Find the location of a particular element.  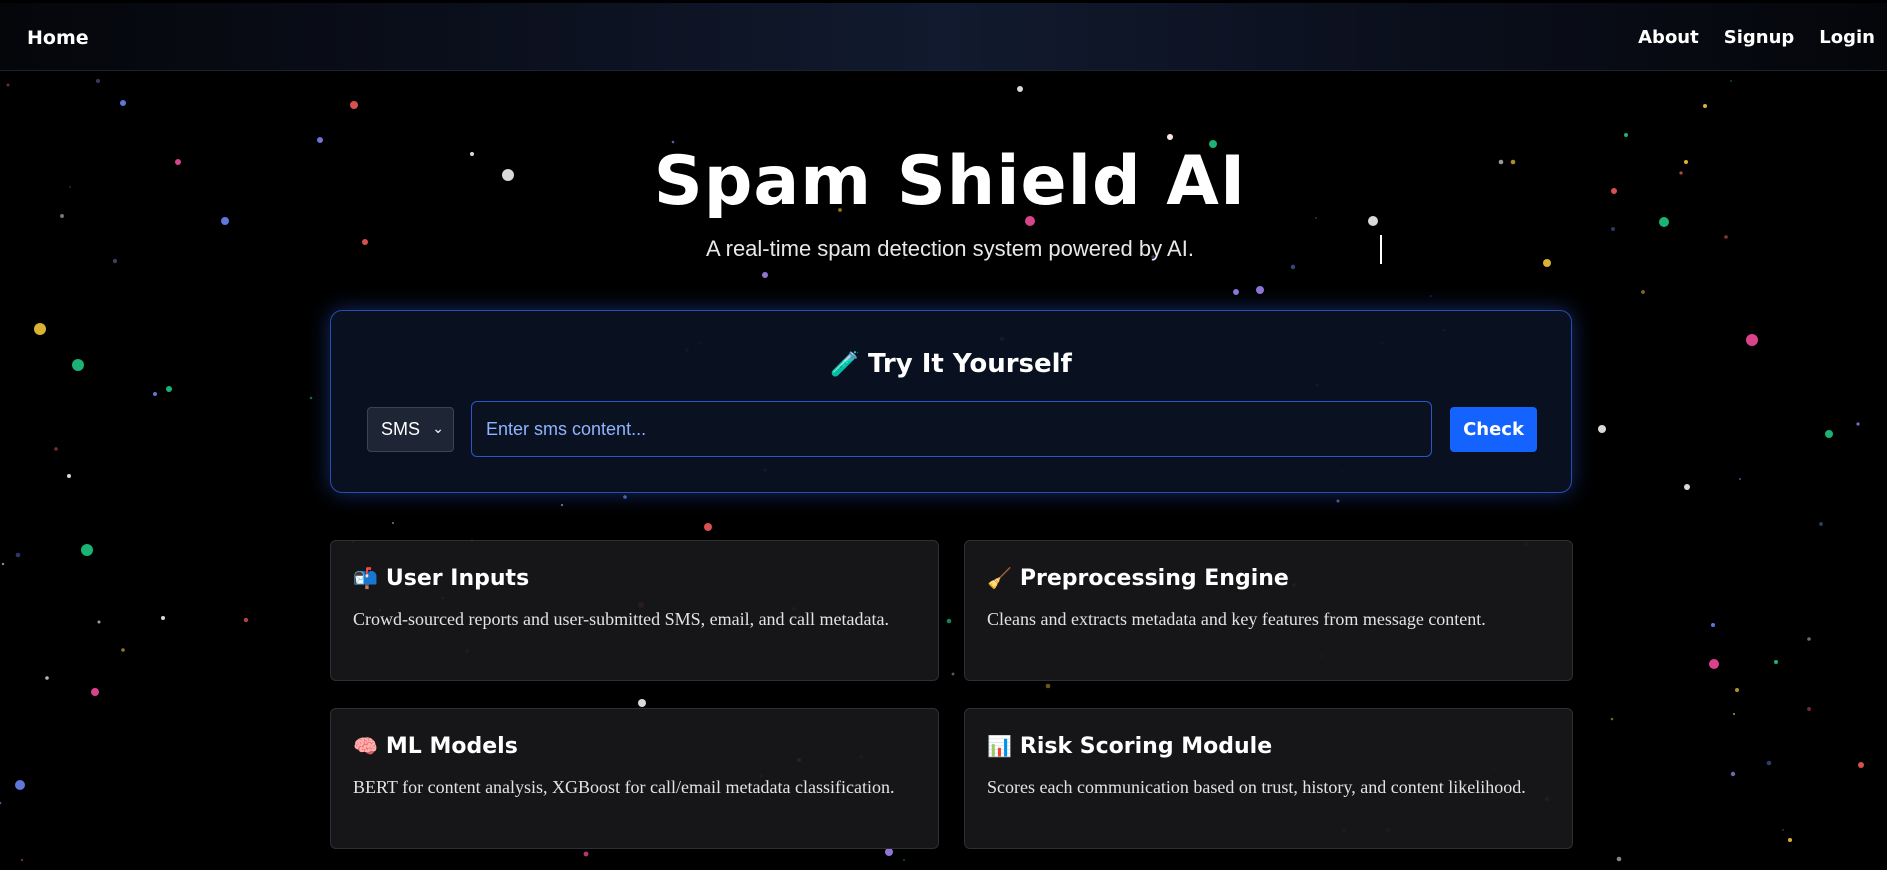

text-cursor is located at coordinates (1381, 249).